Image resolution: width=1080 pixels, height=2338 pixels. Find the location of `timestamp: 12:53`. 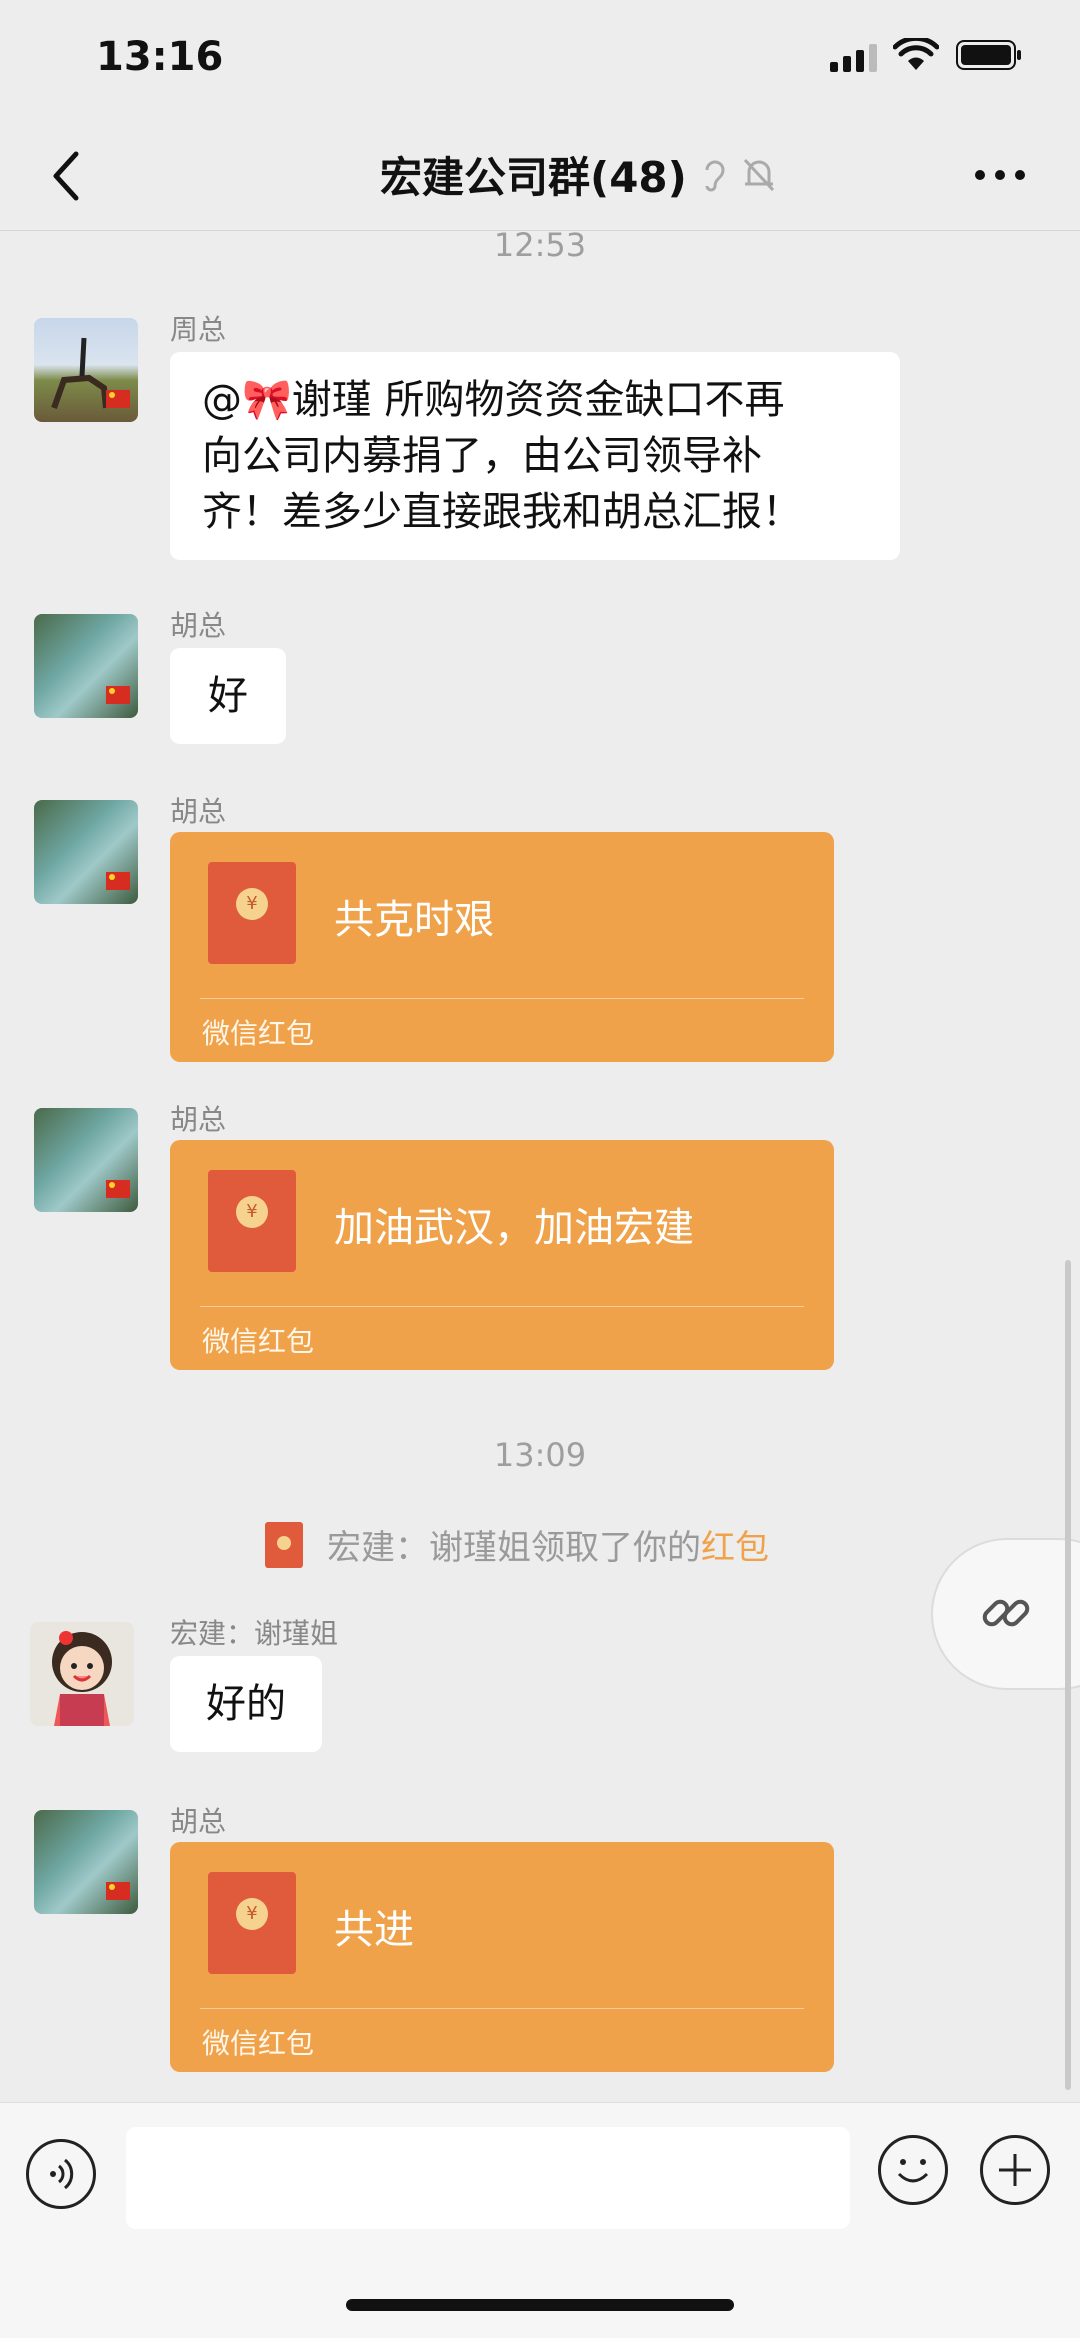

timestamp: 12:53 is located at coordinates (540, 245).